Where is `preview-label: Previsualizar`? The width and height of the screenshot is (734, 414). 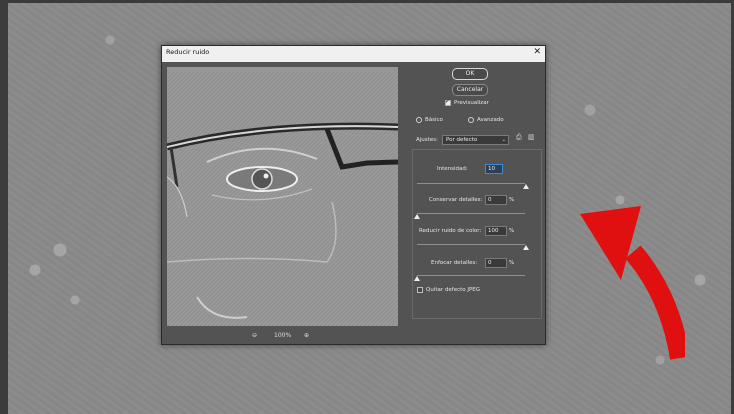
preview-label: Previsualizar is located at coordinates (471, 103).